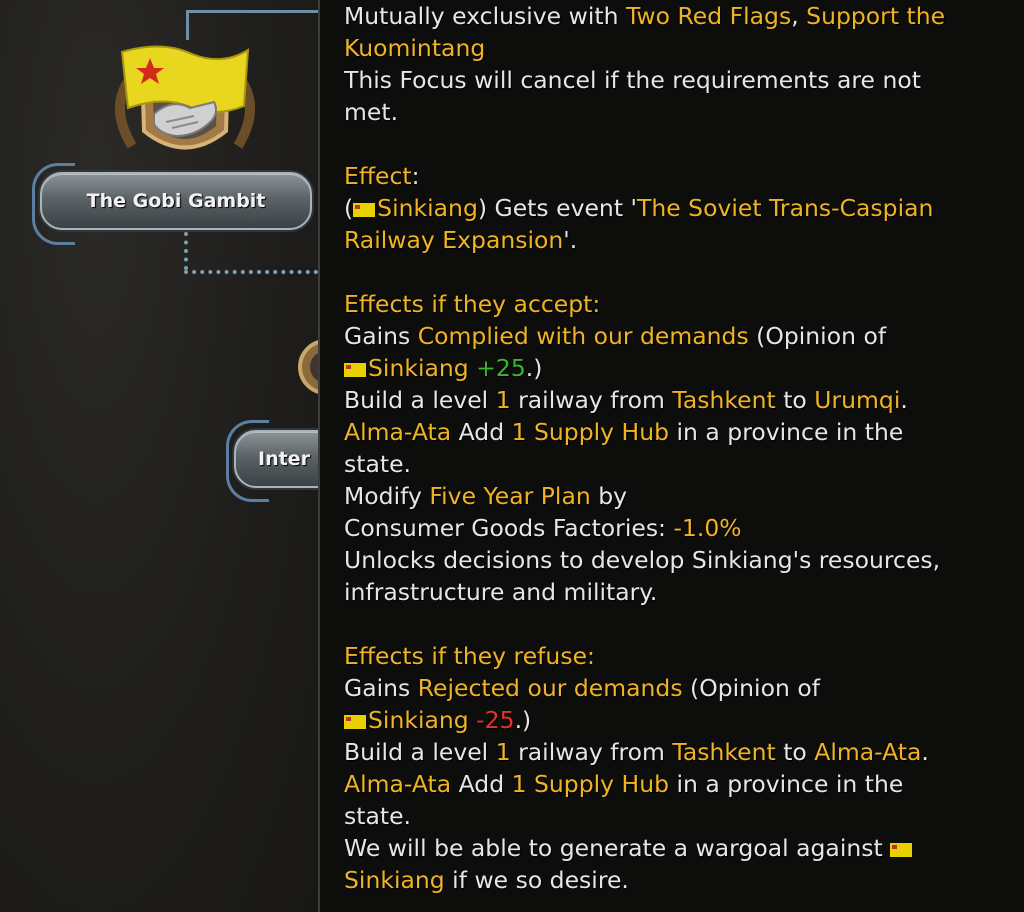 This screenshot has height=912, width=1024. Describe the element at coordinates (684, 48) in the screenshot. I see `tooltip-line: Kuomintang` at that location.